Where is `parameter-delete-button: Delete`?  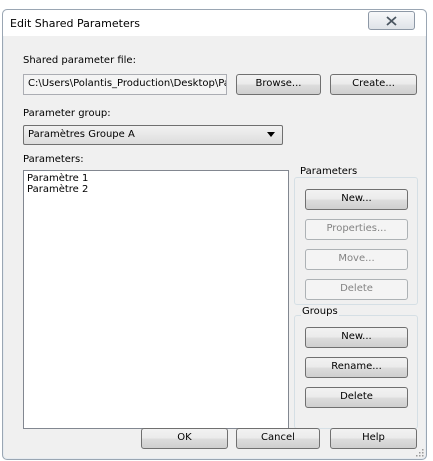 parameter-delete-button: Delete is located at coordinates (356, 289).